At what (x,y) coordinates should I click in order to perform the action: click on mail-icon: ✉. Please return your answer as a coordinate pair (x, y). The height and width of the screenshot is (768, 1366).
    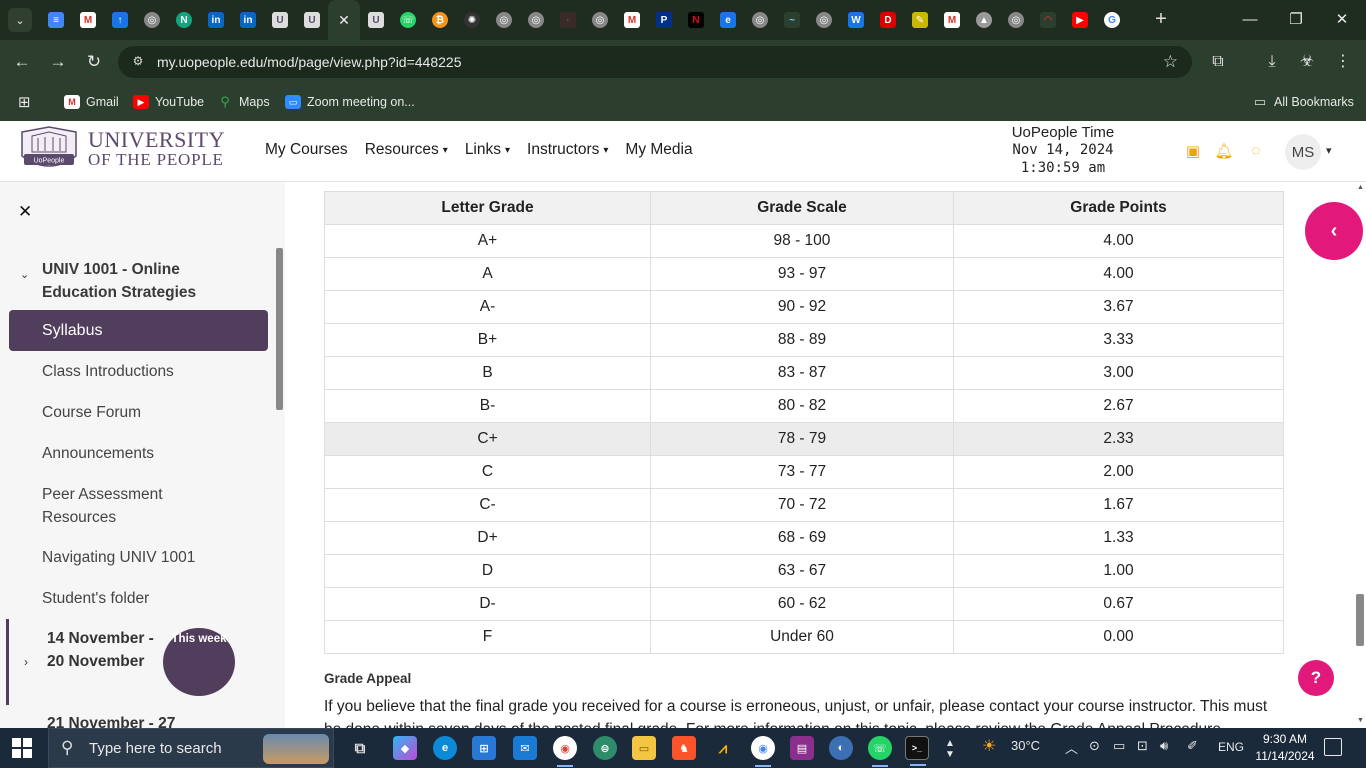
    Looking at the image, I should click on (525, 748).